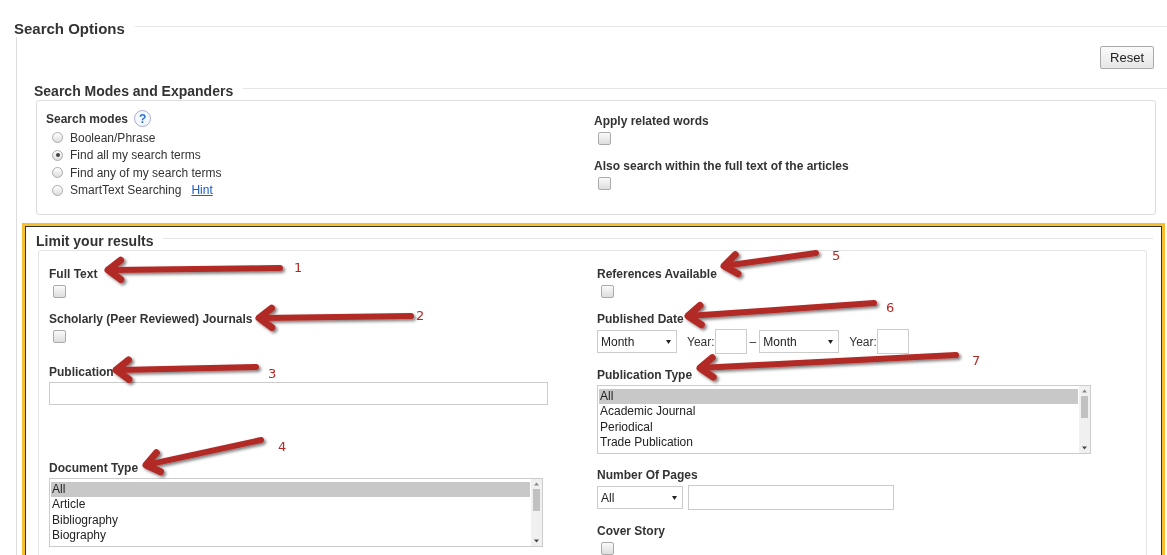 This screenshot has width=1167, height=555. I want to click on hint-link: Hint, so click(202, 190).